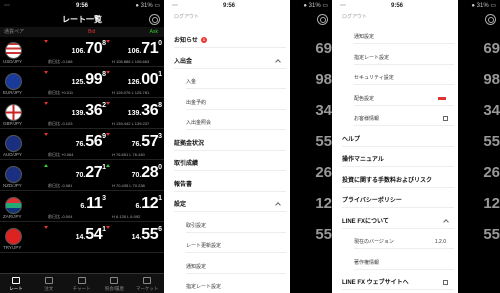 The height and width of the screenshot is (293, 500). What do you see at coordinates (230, 62) in the screenshot?
I see `menu-item: 入出金` at bounding box center [230, 62].